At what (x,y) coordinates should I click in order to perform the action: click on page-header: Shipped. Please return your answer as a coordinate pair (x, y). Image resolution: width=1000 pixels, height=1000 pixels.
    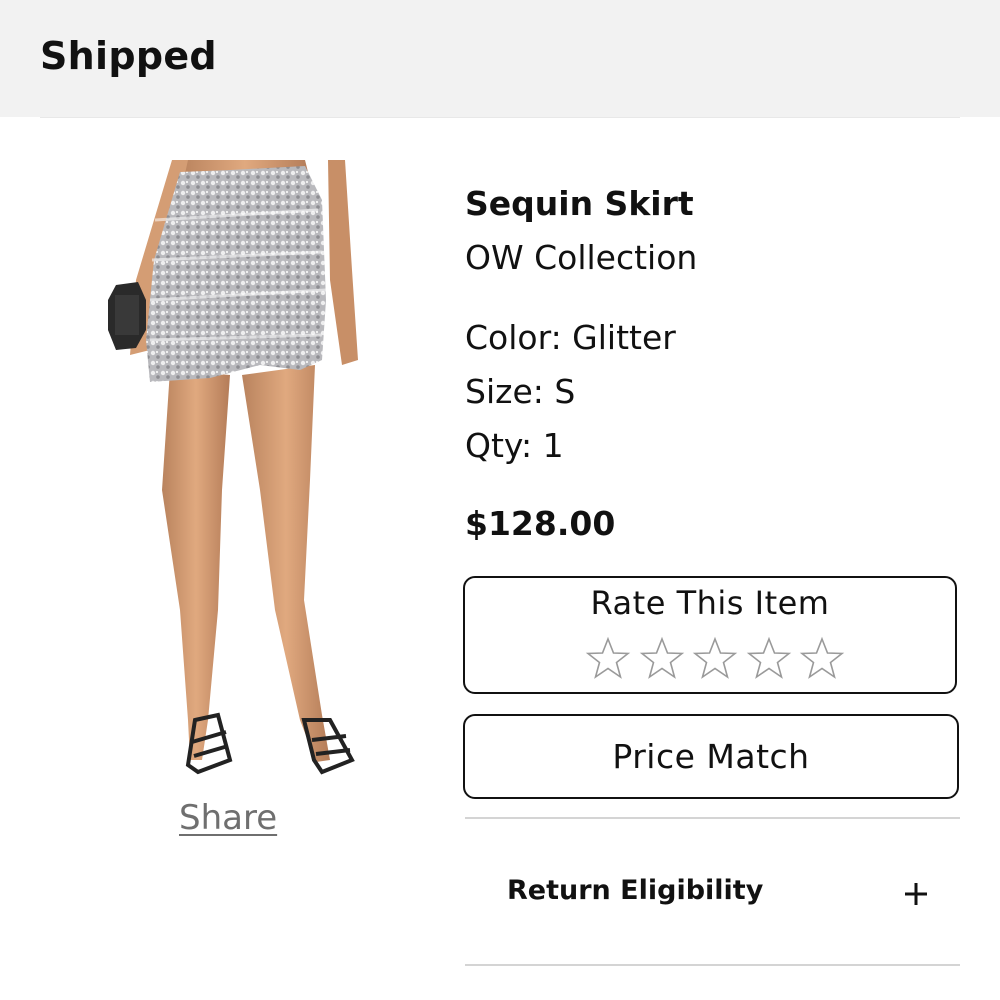
    Looking at the image, I should click on (500, 58).